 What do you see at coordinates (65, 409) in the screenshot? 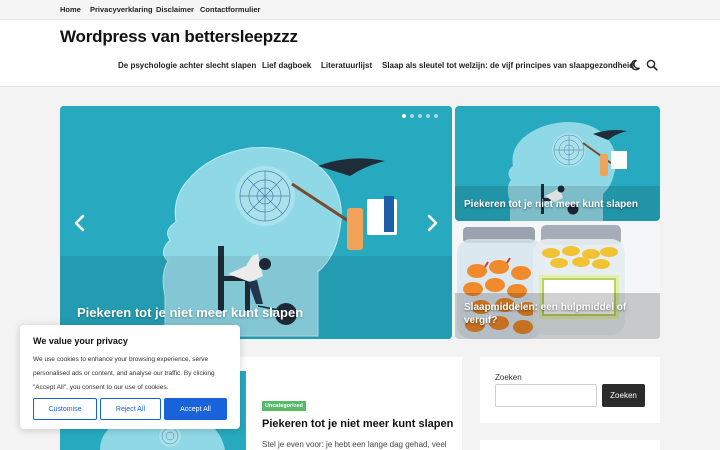
I see `customise-button: Customise` at bounding box center [65, 409].